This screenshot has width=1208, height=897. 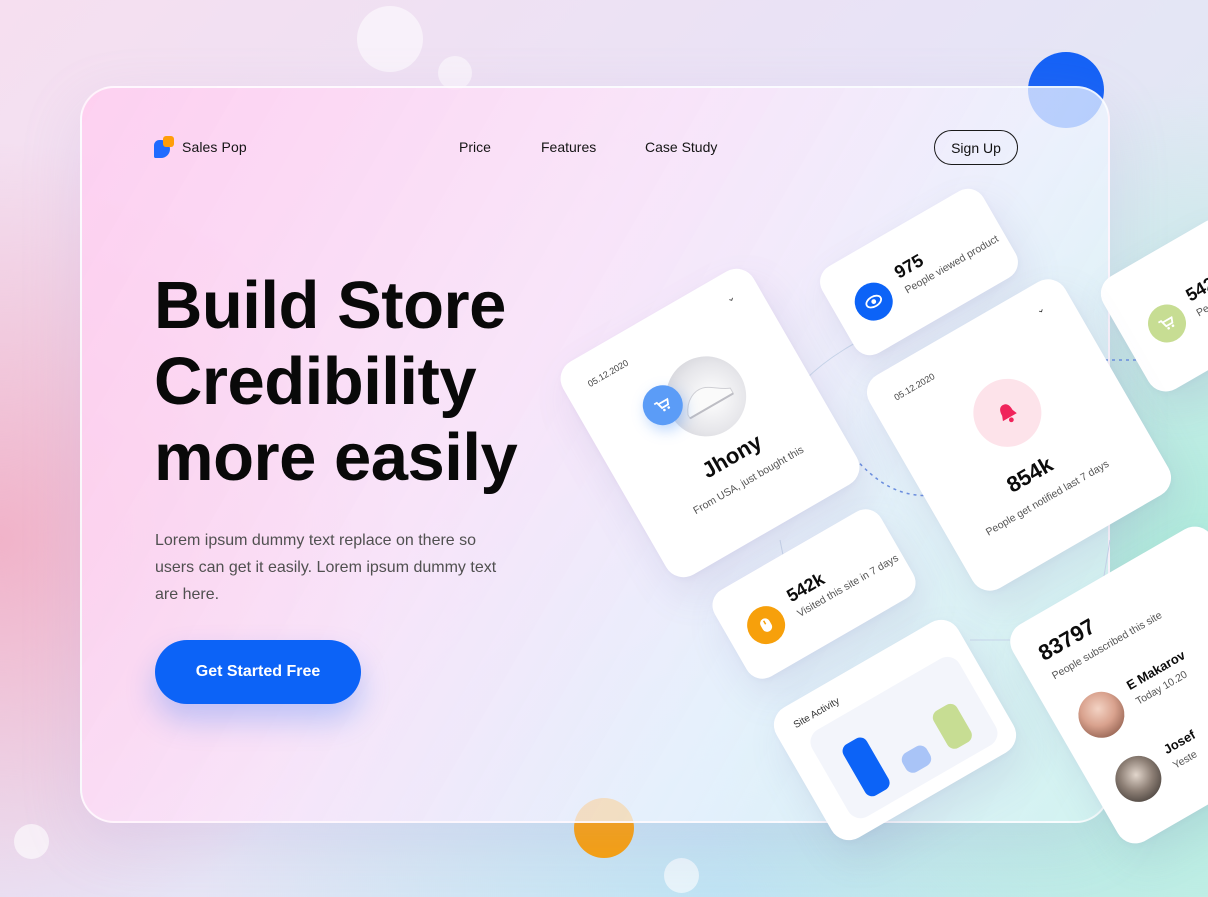 I want to click on headline-line-2: Credibility, so click(x=315, y=381).